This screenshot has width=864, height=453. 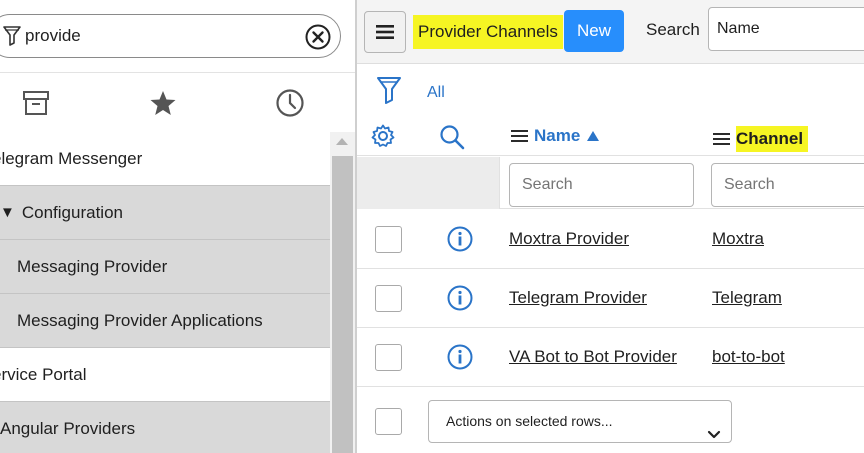 What do you see at coordinates (165, 159) in the screenshot?
I see `nav-item-telegram-messenger: elegram Messenger` at bounding box center [165, 159].